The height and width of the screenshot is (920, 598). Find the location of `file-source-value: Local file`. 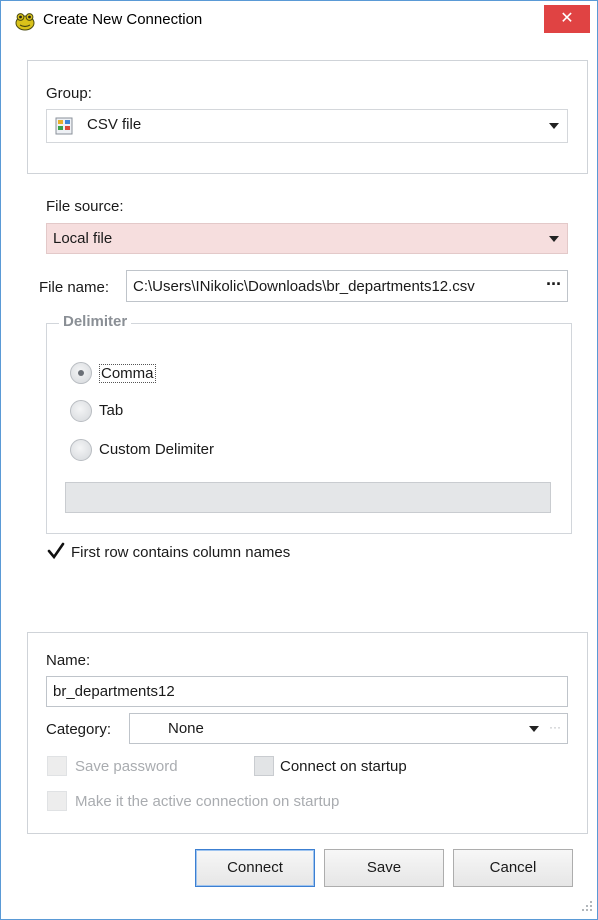

file-source-value: Local file is located at coordinates (83, 238).